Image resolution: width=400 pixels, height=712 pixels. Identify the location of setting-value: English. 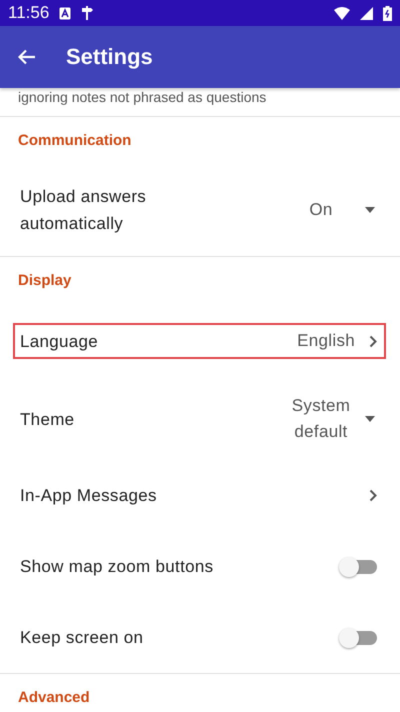
(326, 341).